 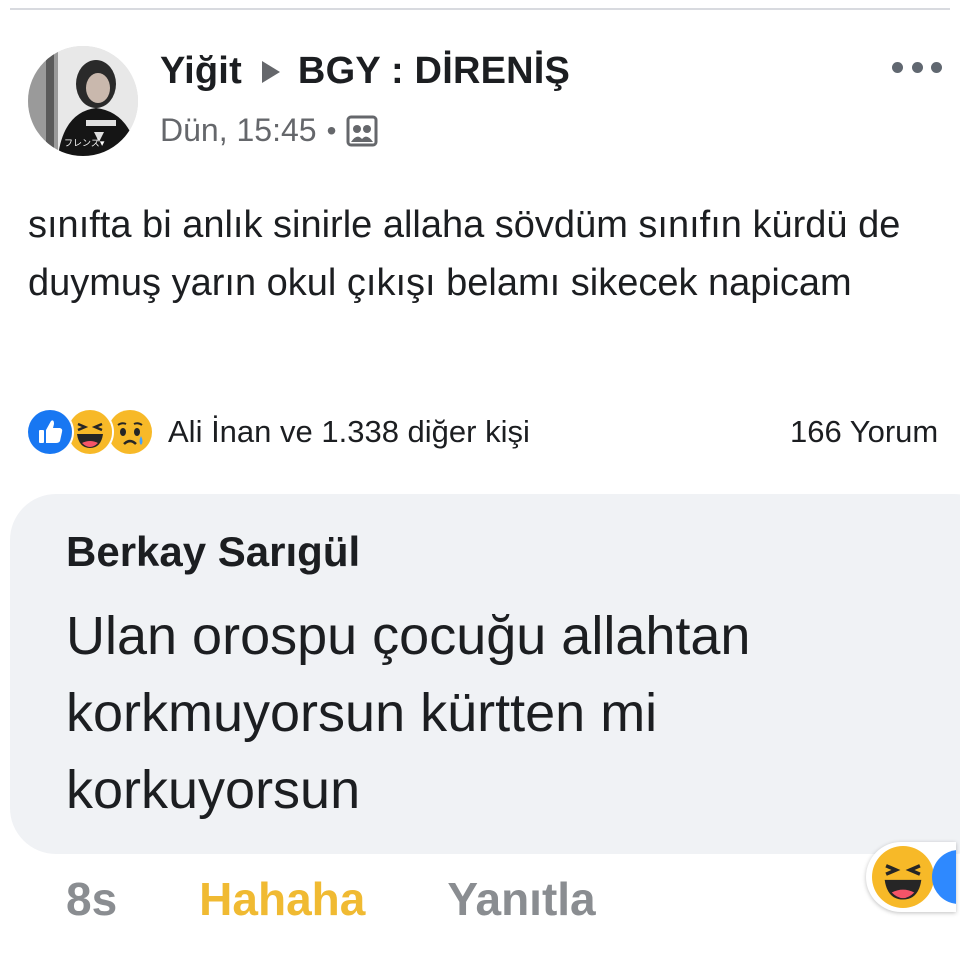 I want to click on post-header-title: Yiğit BGY : DİRENİŞ, so click(x=365, y=71).